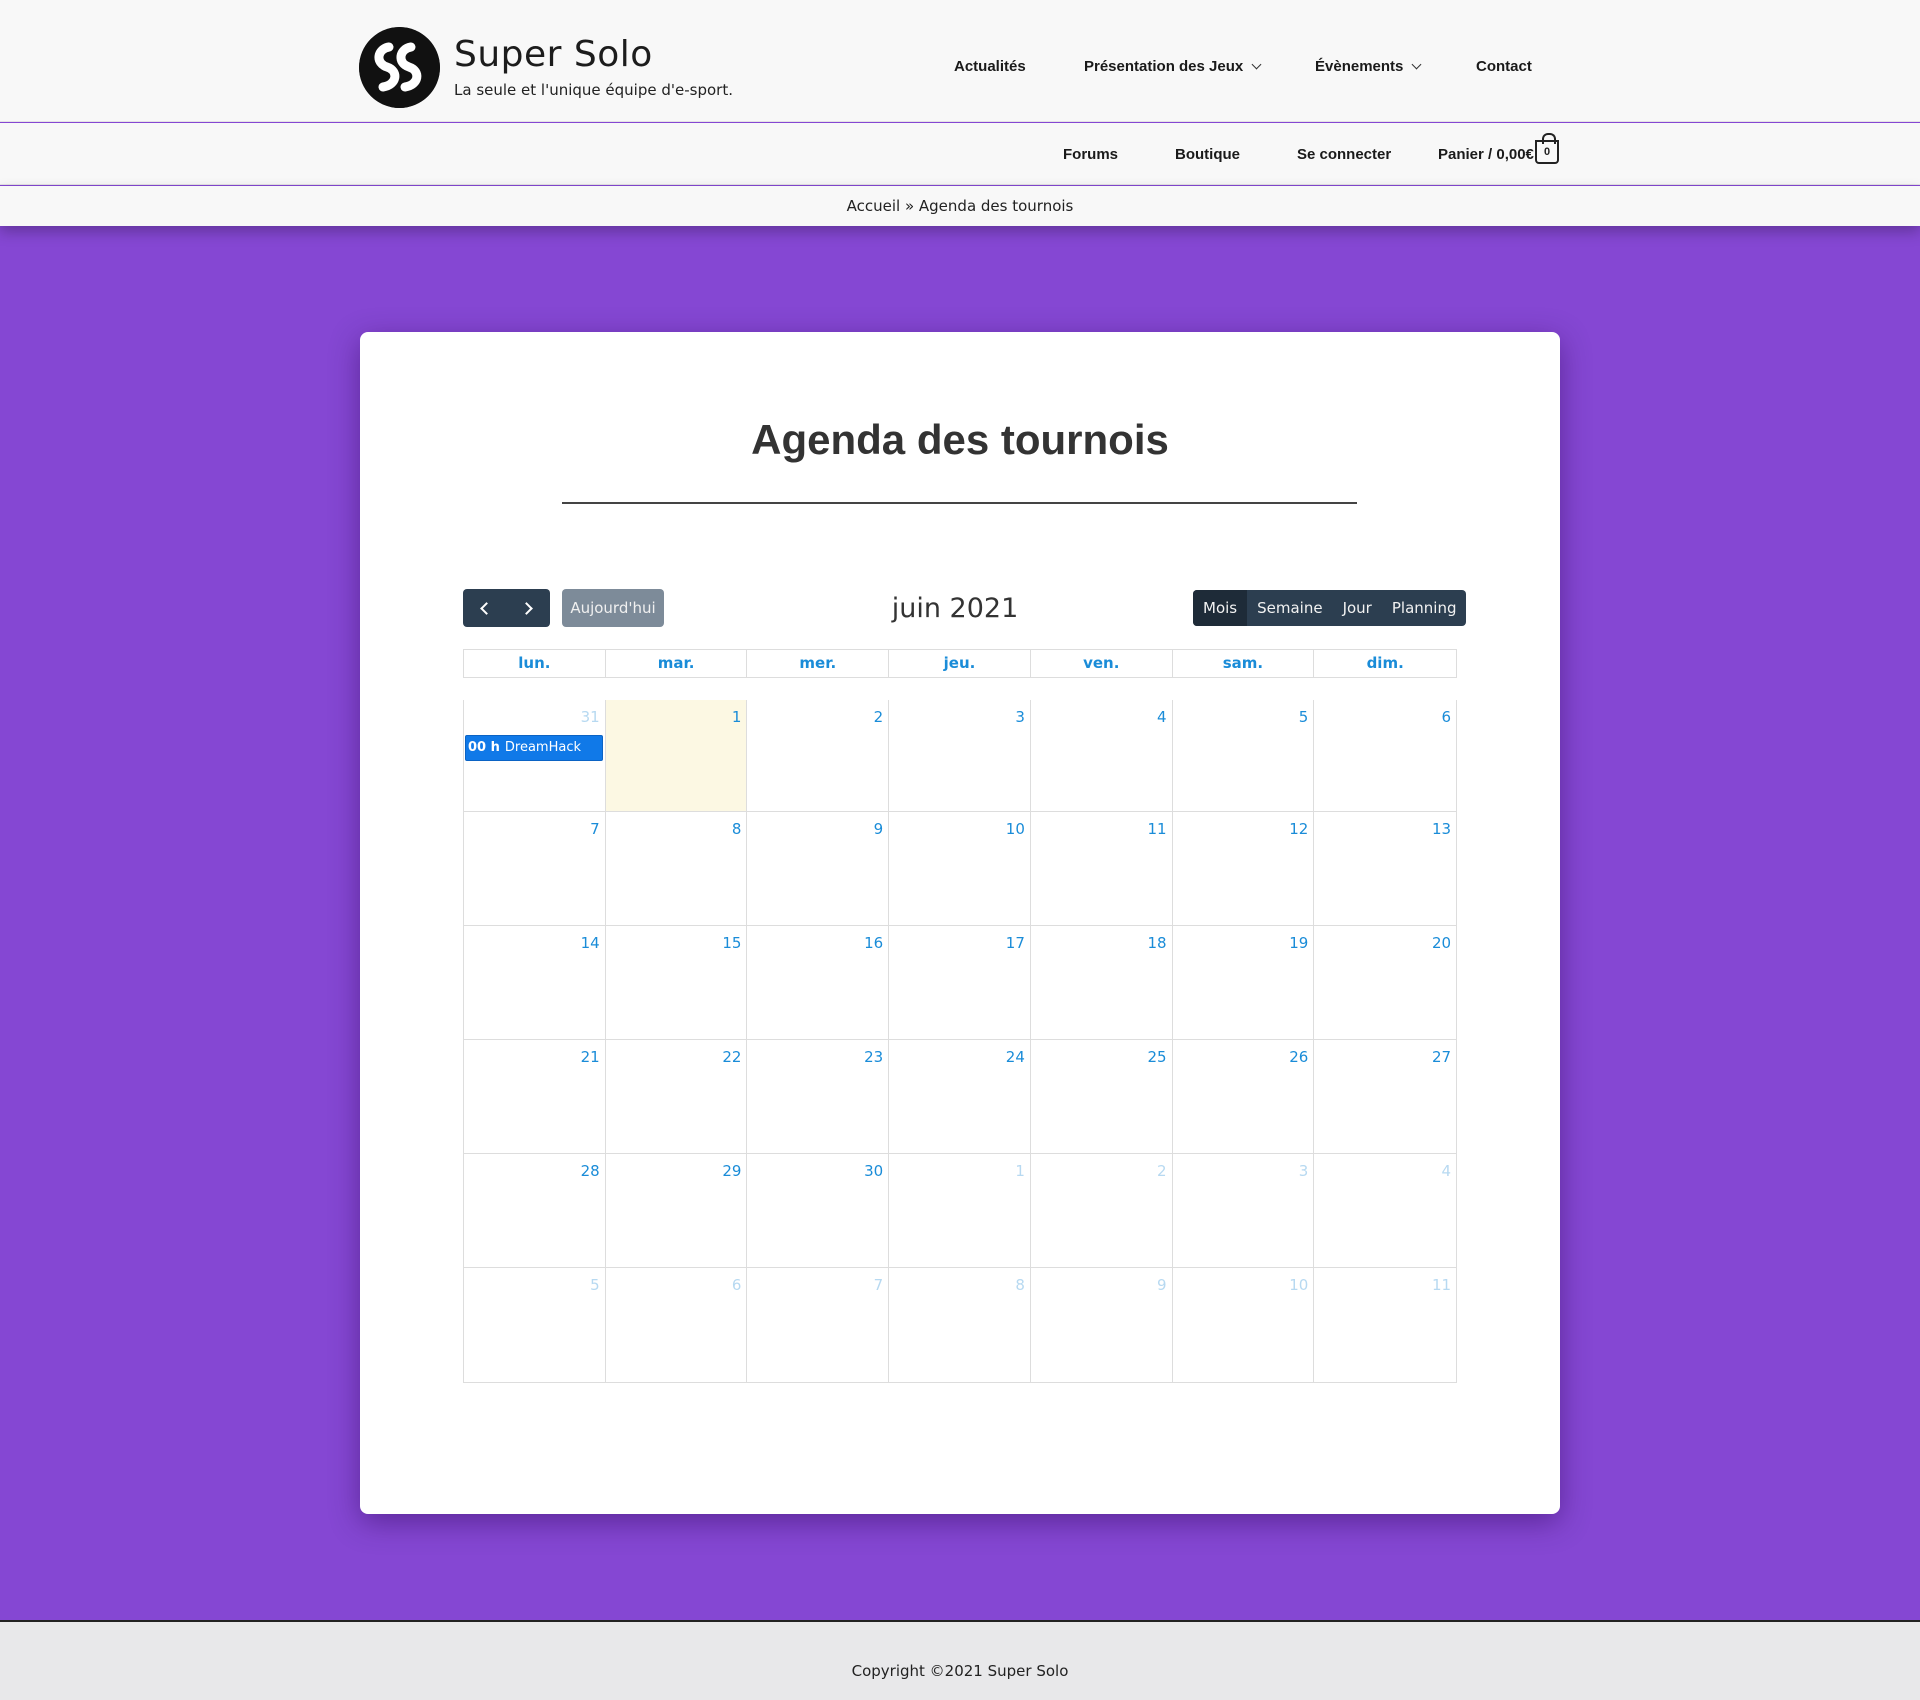  I want to click on nav-label: Contact, so click(1504, 66).